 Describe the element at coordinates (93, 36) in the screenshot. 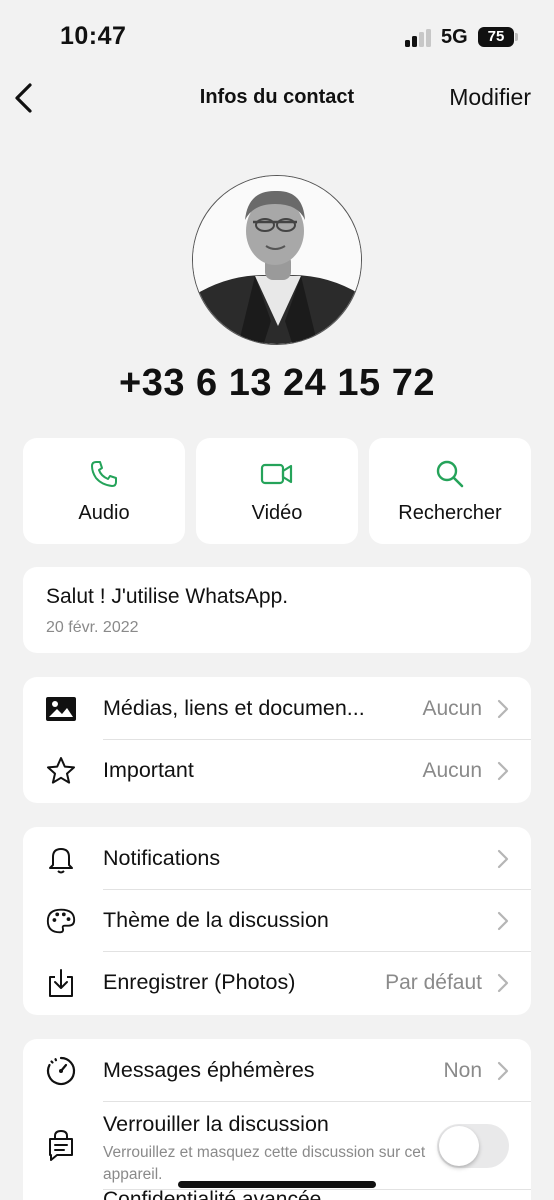

I see `status-time: 10:47` at that location.